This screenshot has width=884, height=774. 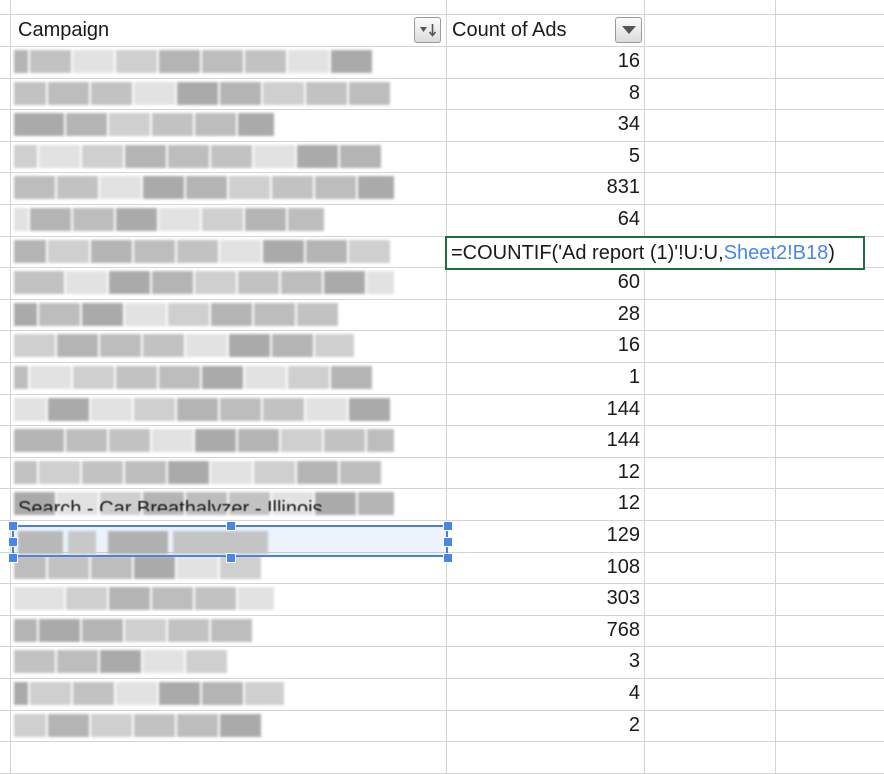 What do you see at coordinates (543, 156) in the screenshot?
I see `count-cell: 5` at bounding box center [543, 156].